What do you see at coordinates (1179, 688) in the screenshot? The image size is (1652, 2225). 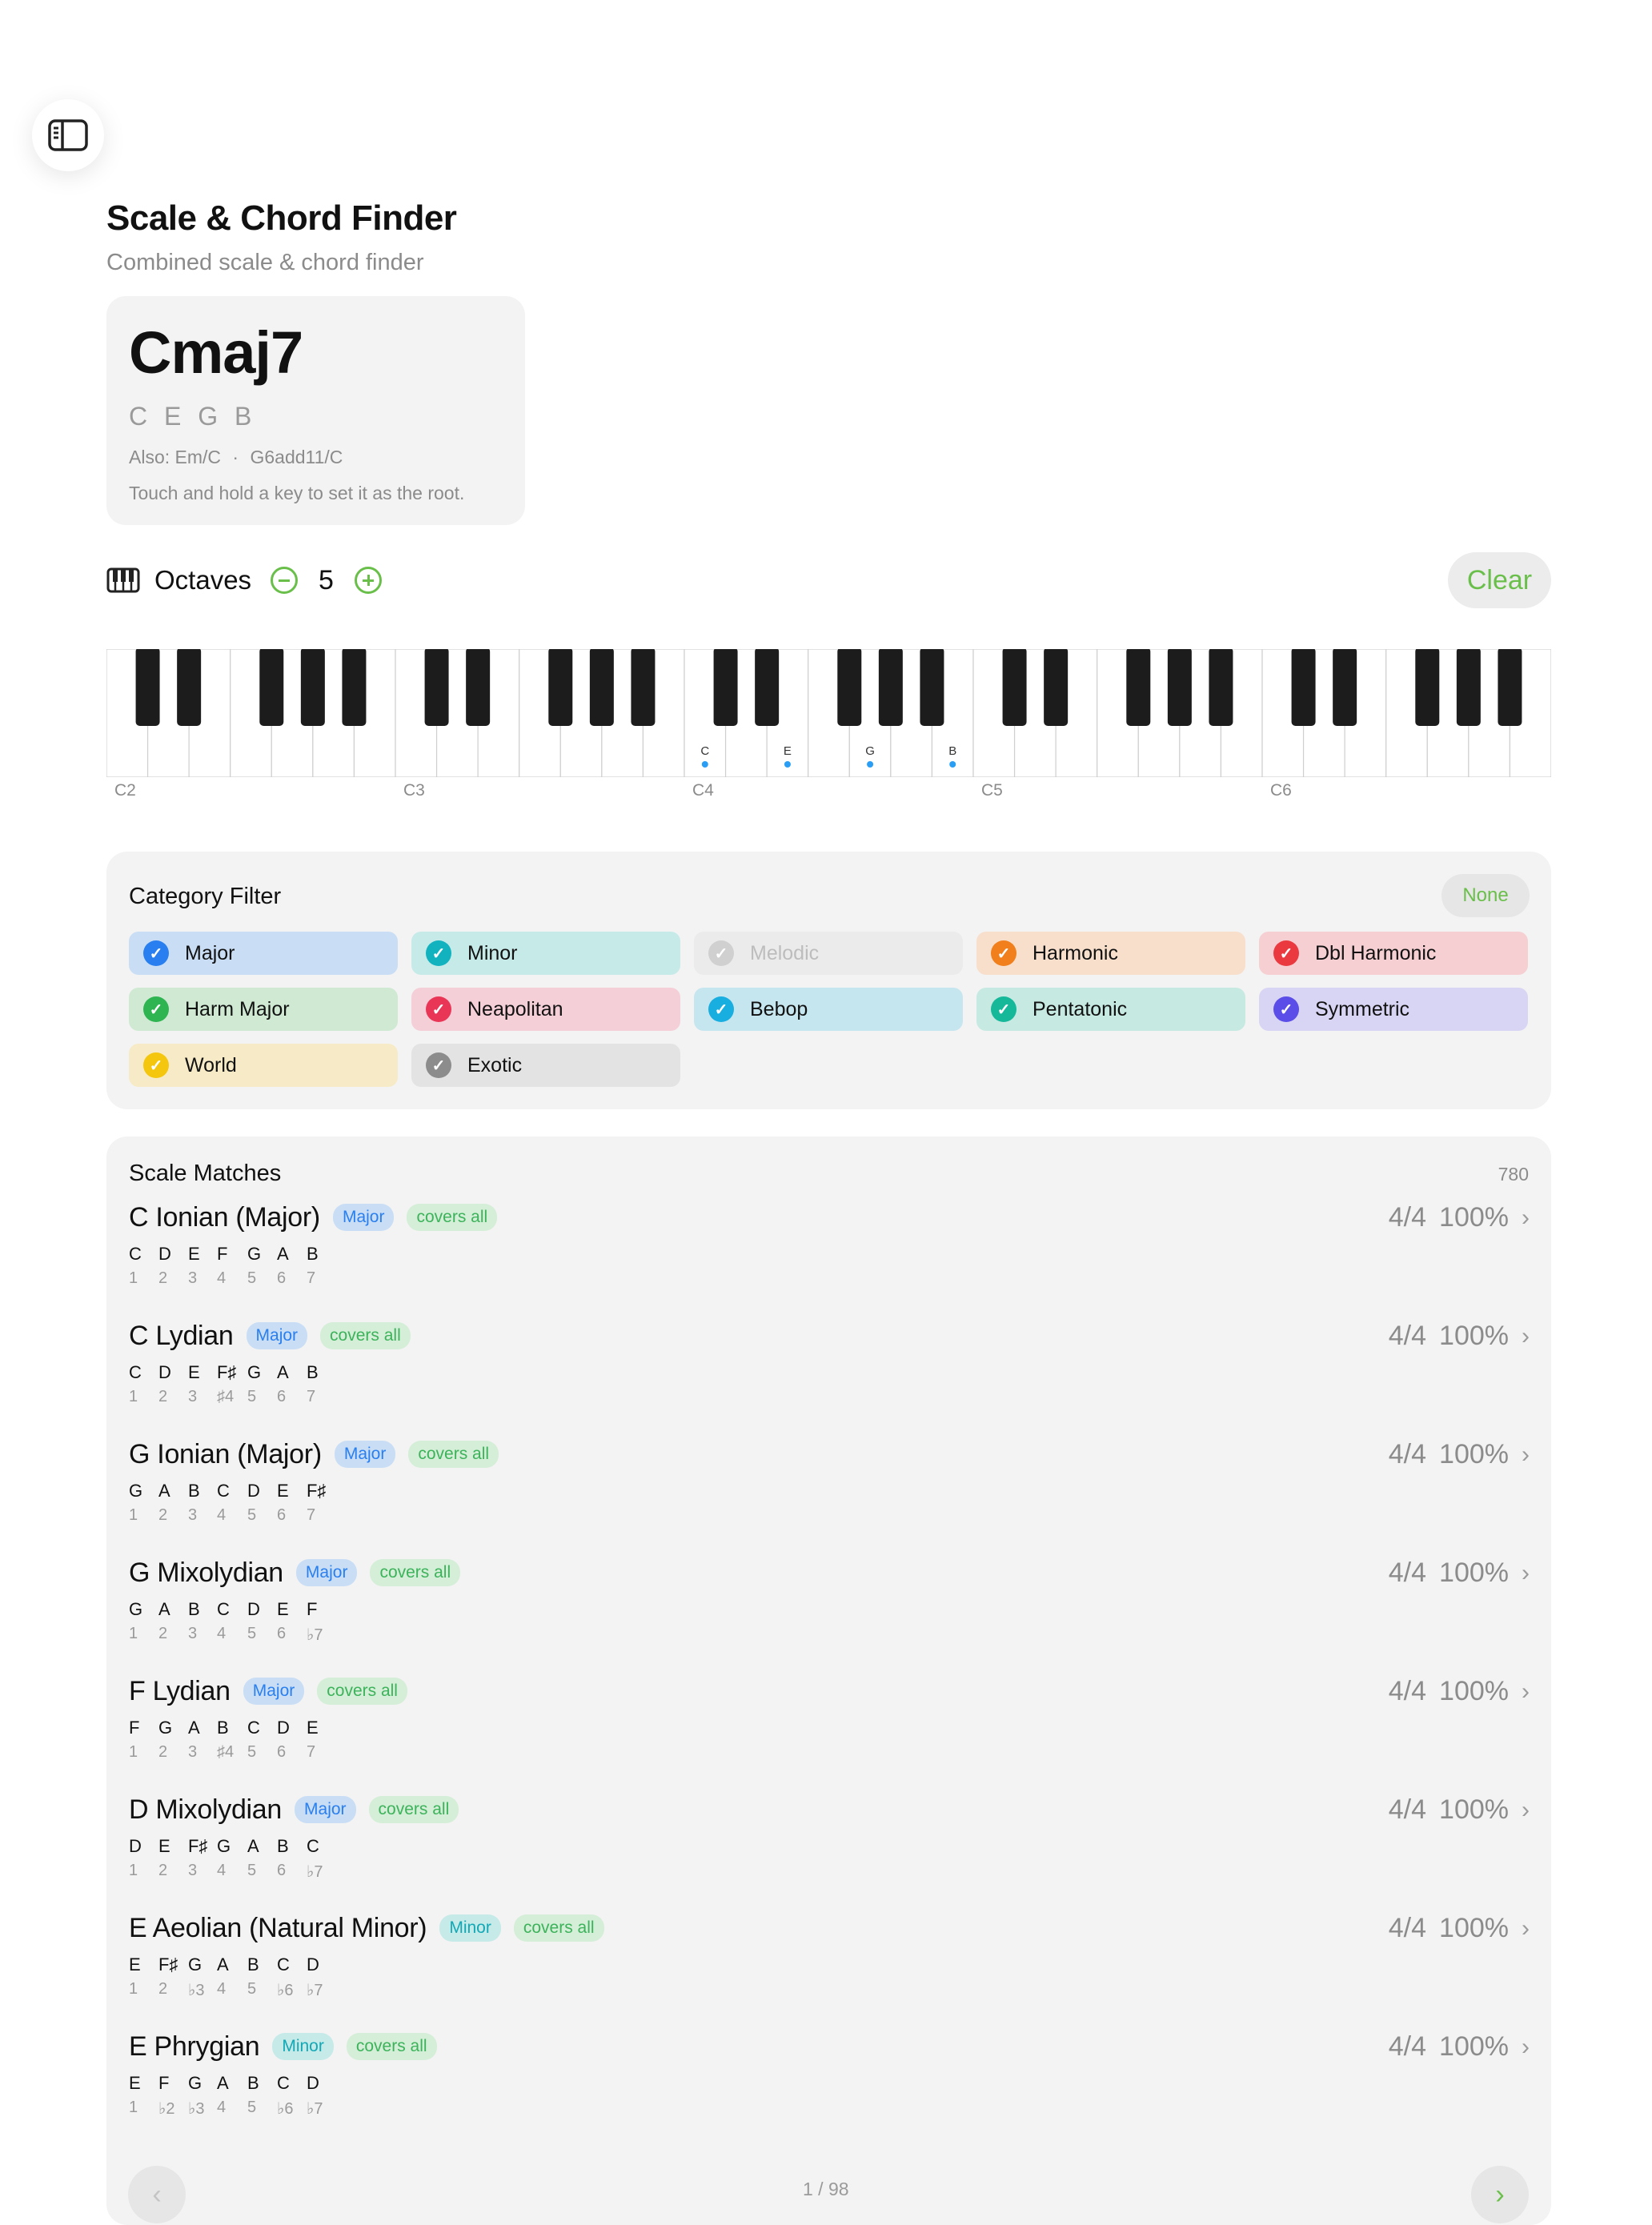 I see `black-key-G#5` at bounding box center [1179, 688].